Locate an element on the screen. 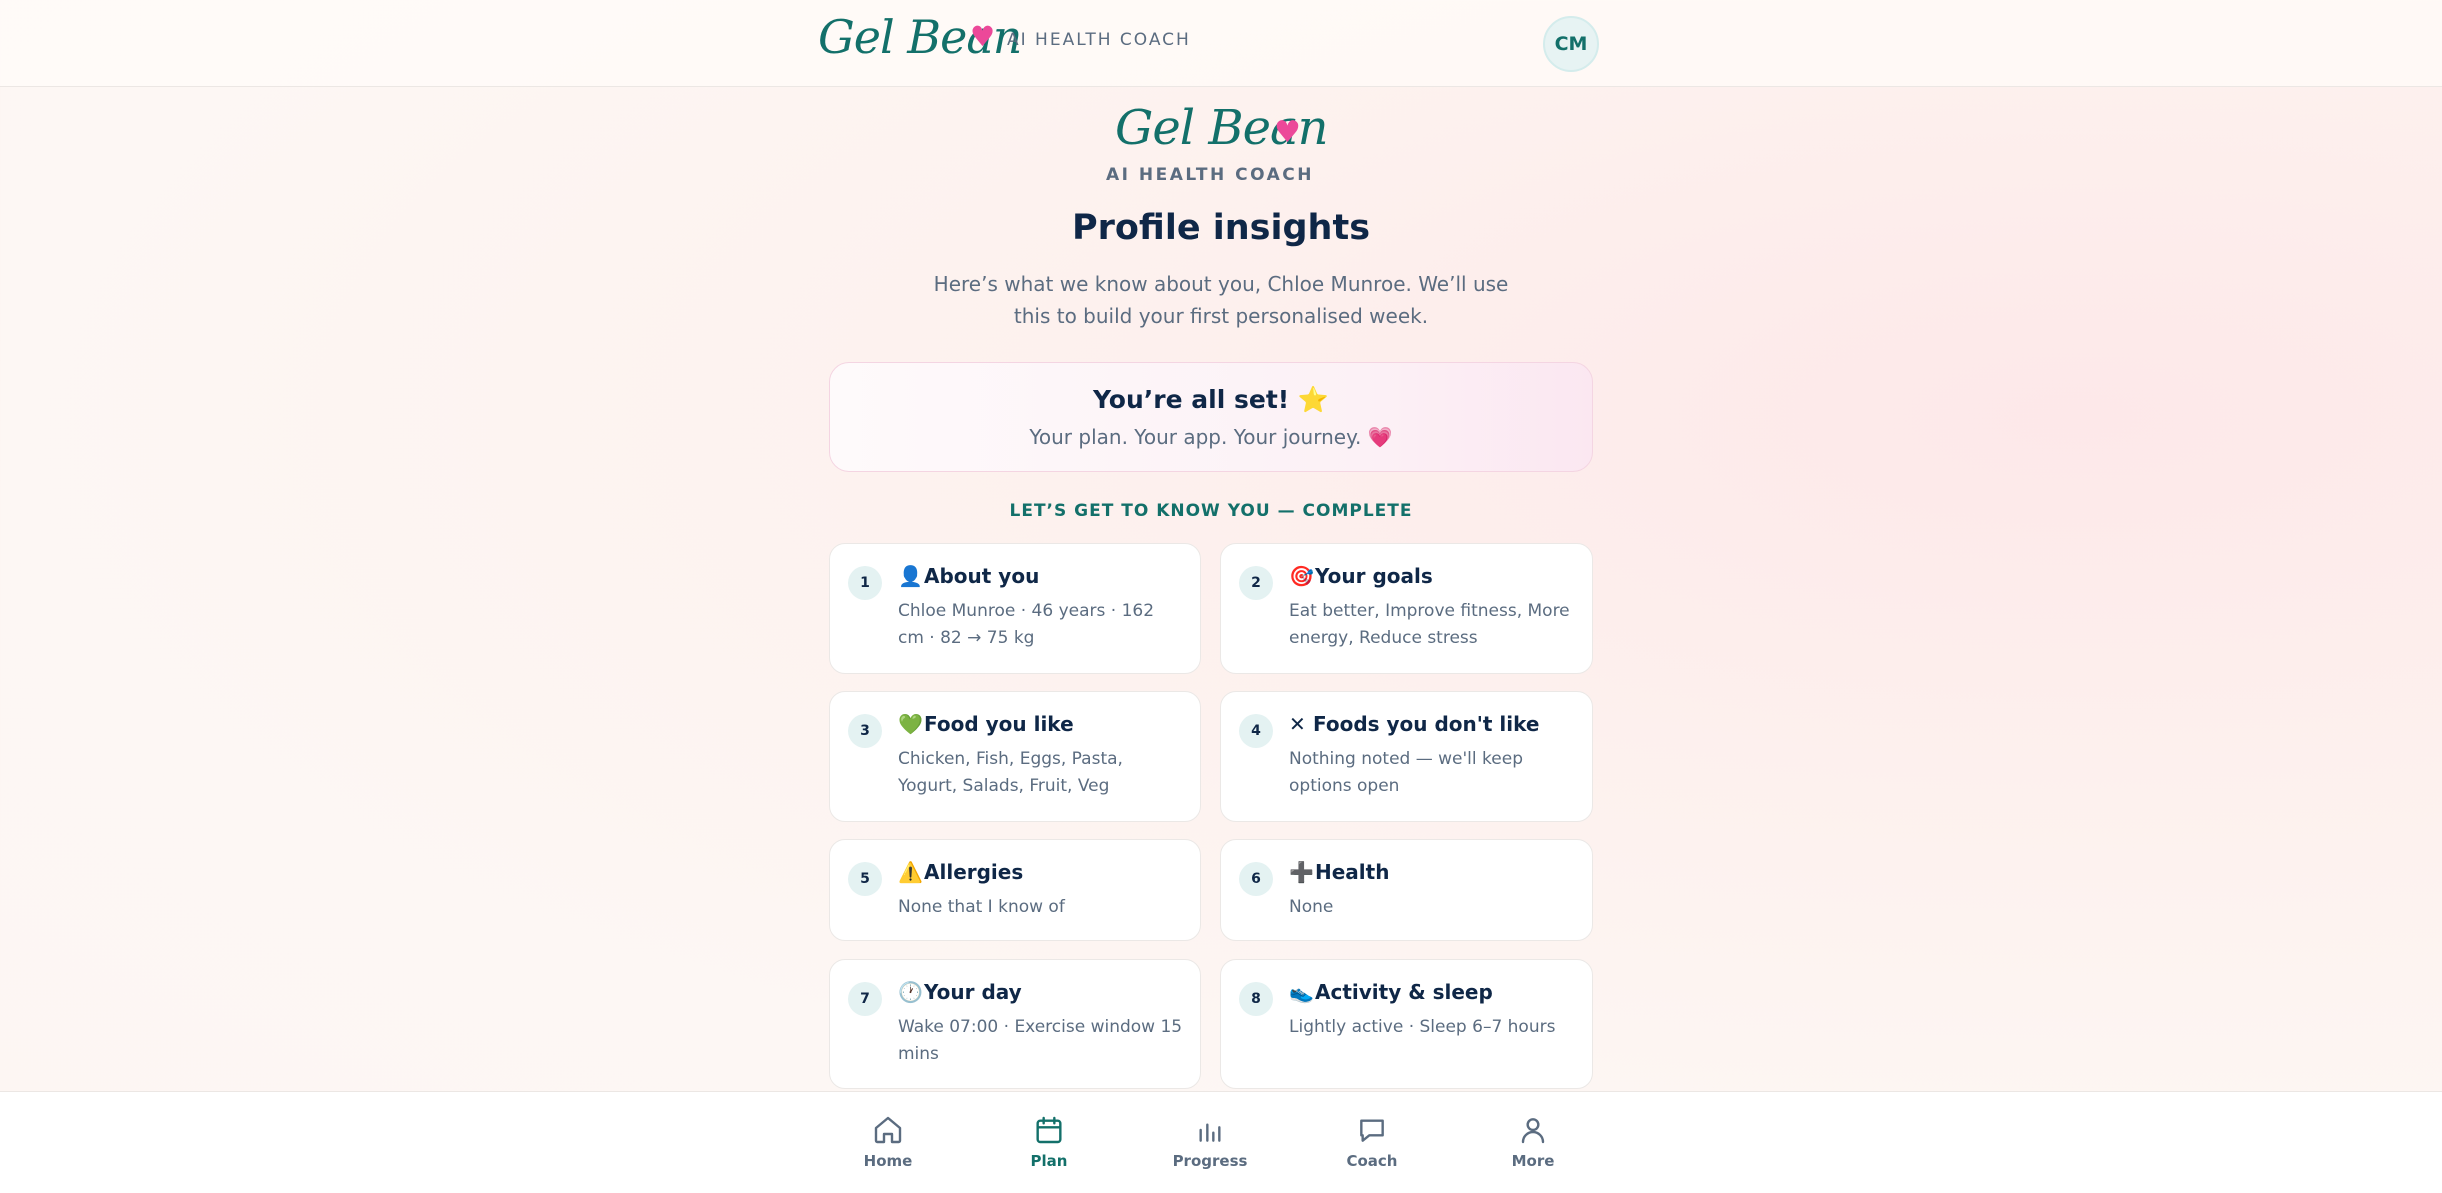 This screenshot has width=2442, height=1193. plus-icon: ➕ is located at coordinates (1301, 872).